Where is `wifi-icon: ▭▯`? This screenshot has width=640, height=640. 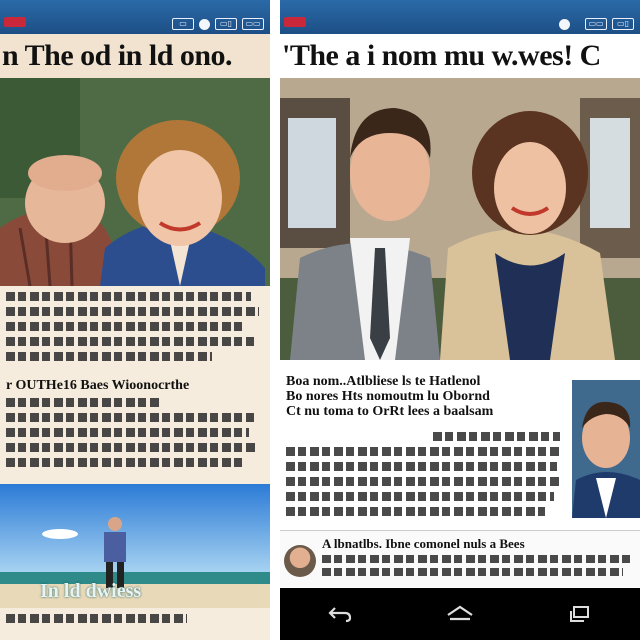 wifi-icon: ▭▯ is located at coordinates (226, 24).